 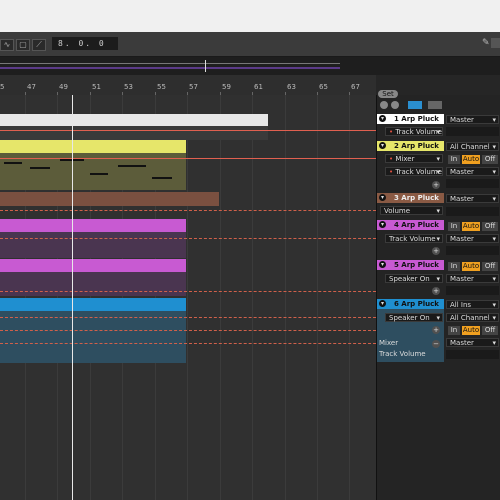 I want to click on device-label: Mixer, so click(x=405, y=159).